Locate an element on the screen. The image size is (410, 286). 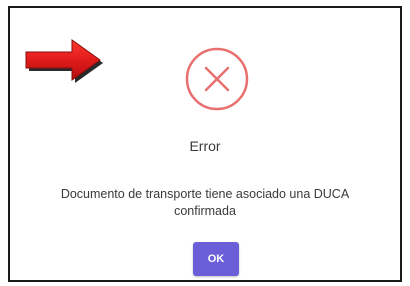
red-arrow-icon is located at coordinates (64, 61).